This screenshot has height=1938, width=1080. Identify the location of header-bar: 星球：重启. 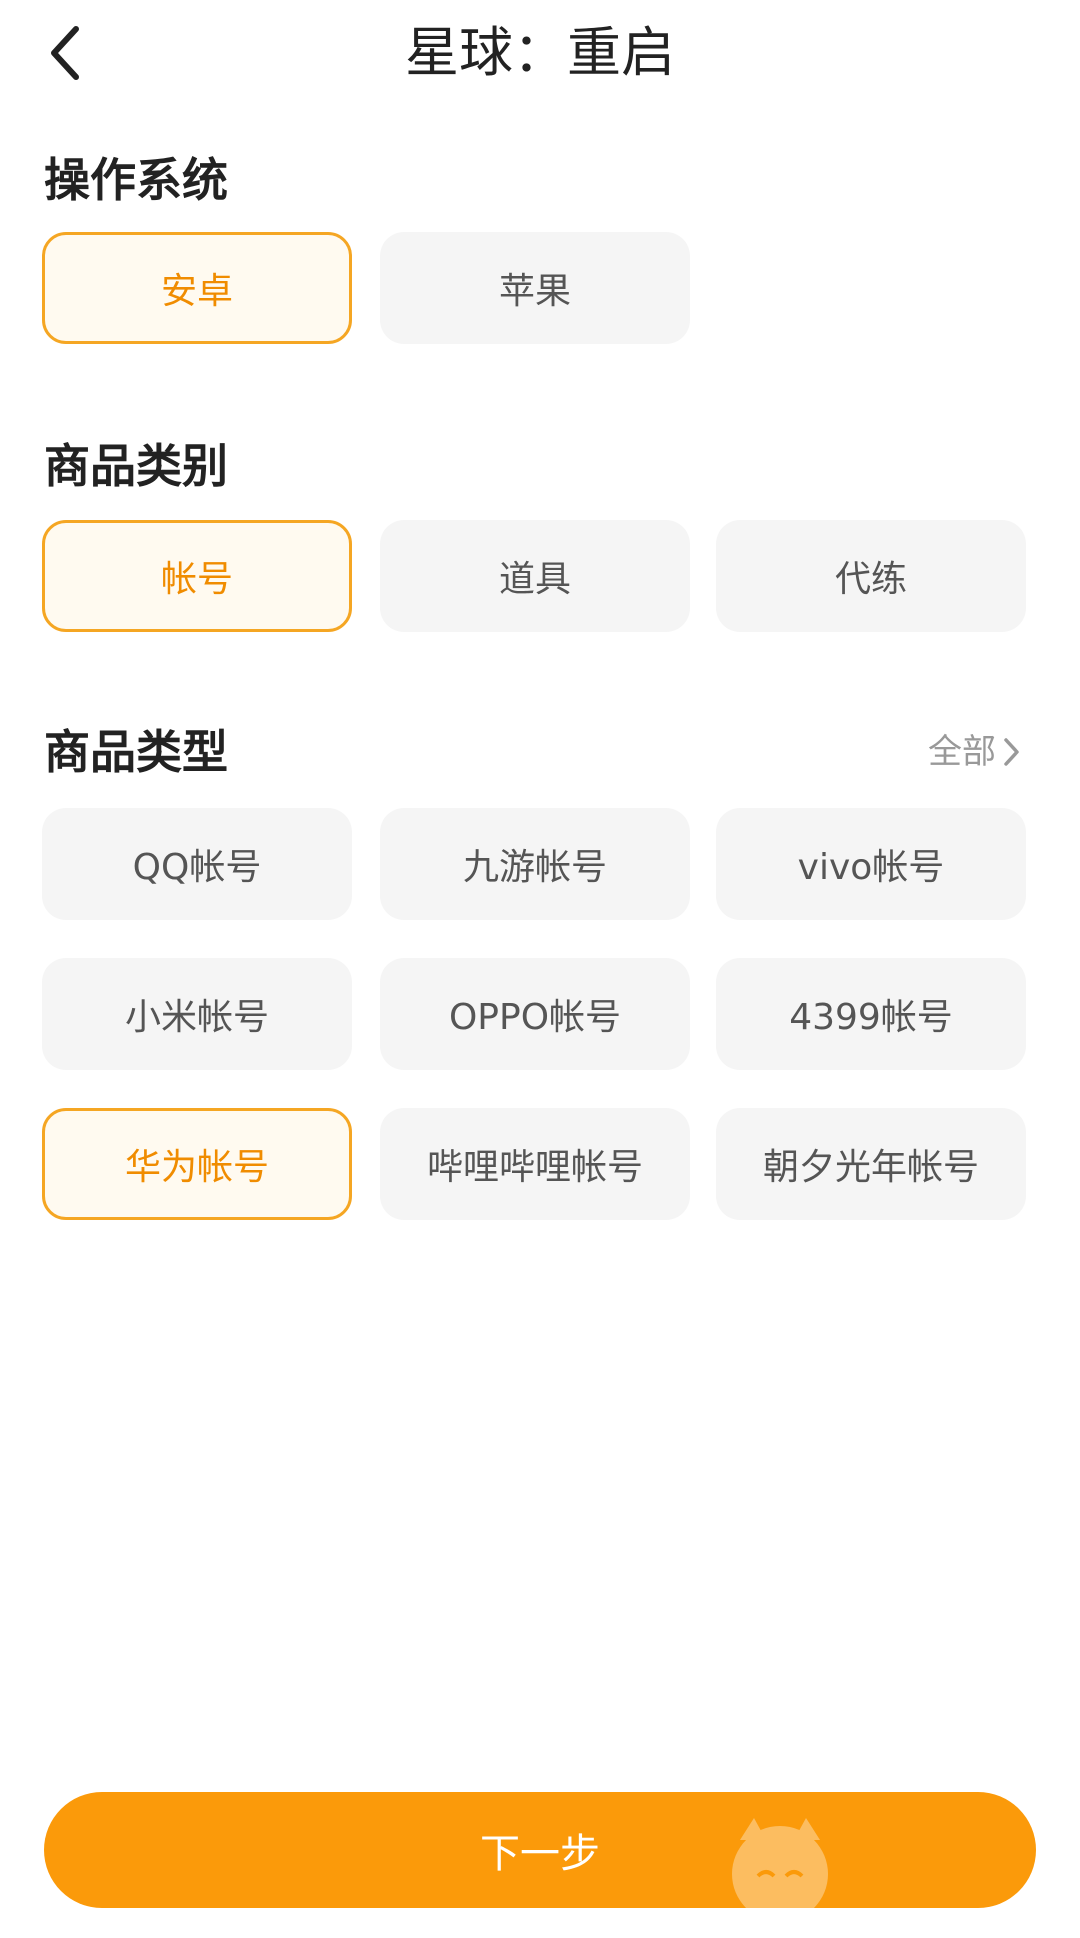
(540, 55).